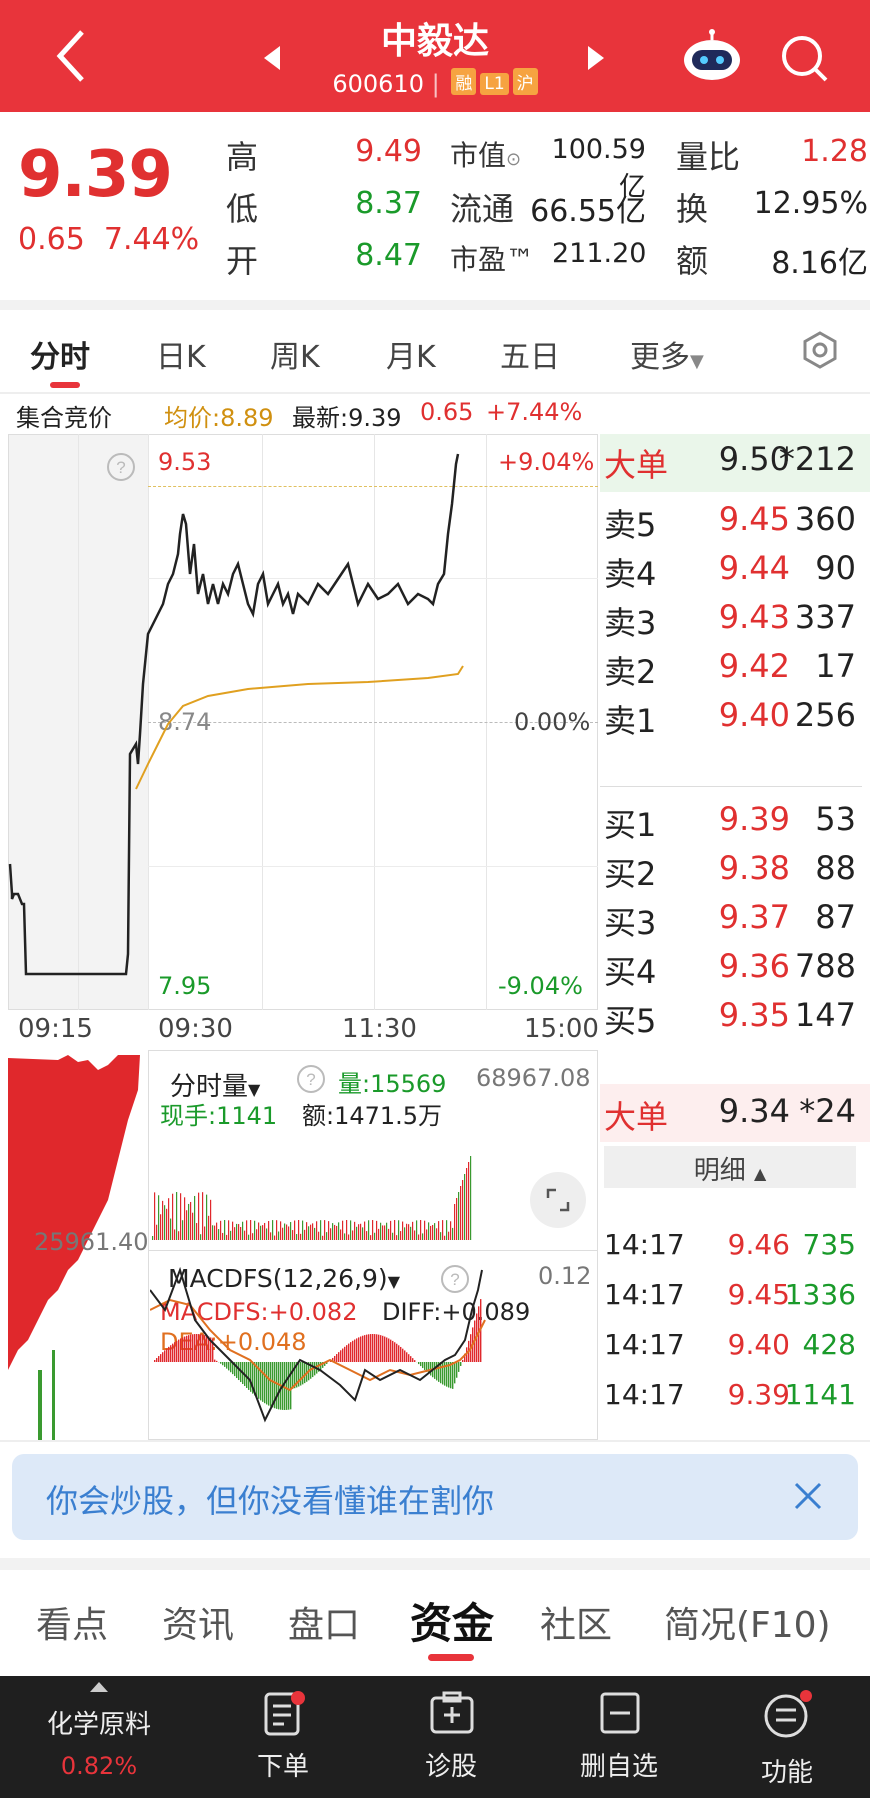 The height and width of the screenshot is (1798, 870). I want to click on ask-row: 卖5 9.45 360, so click(734, 520).